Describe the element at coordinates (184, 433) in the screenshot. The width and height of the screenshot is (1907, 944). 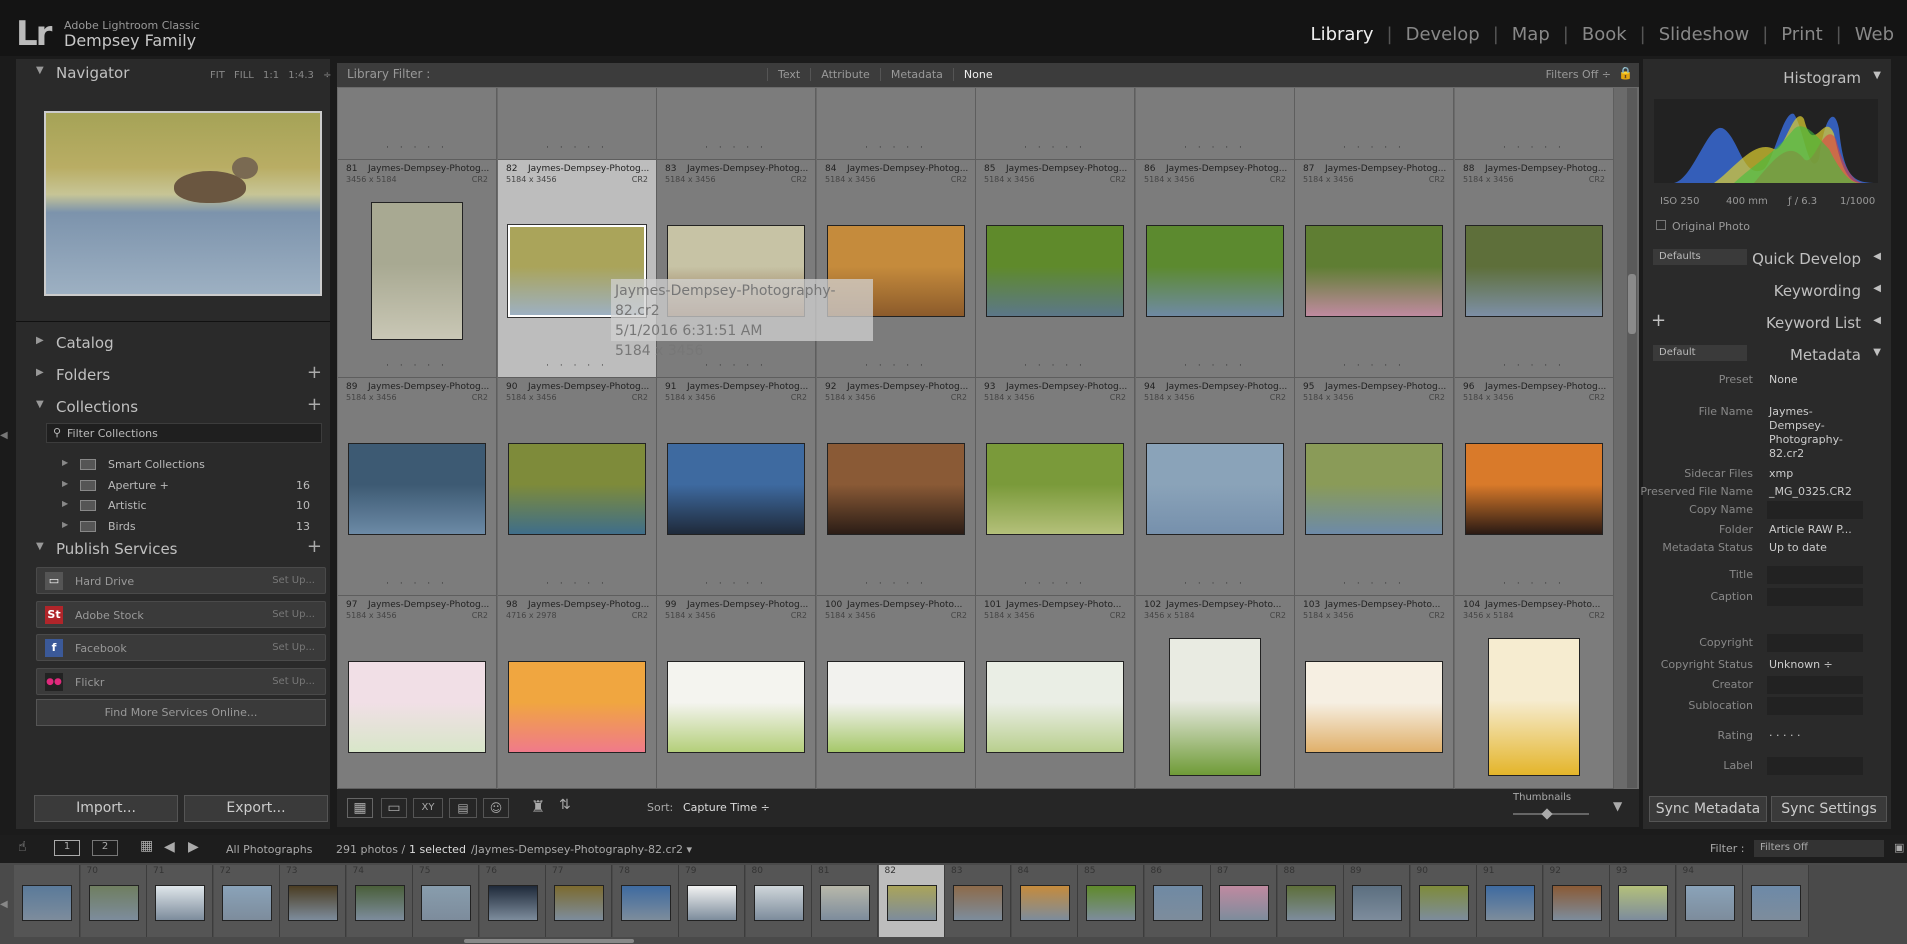
I see `filter-collections-field: ⚲ Filter Collections` at that location.